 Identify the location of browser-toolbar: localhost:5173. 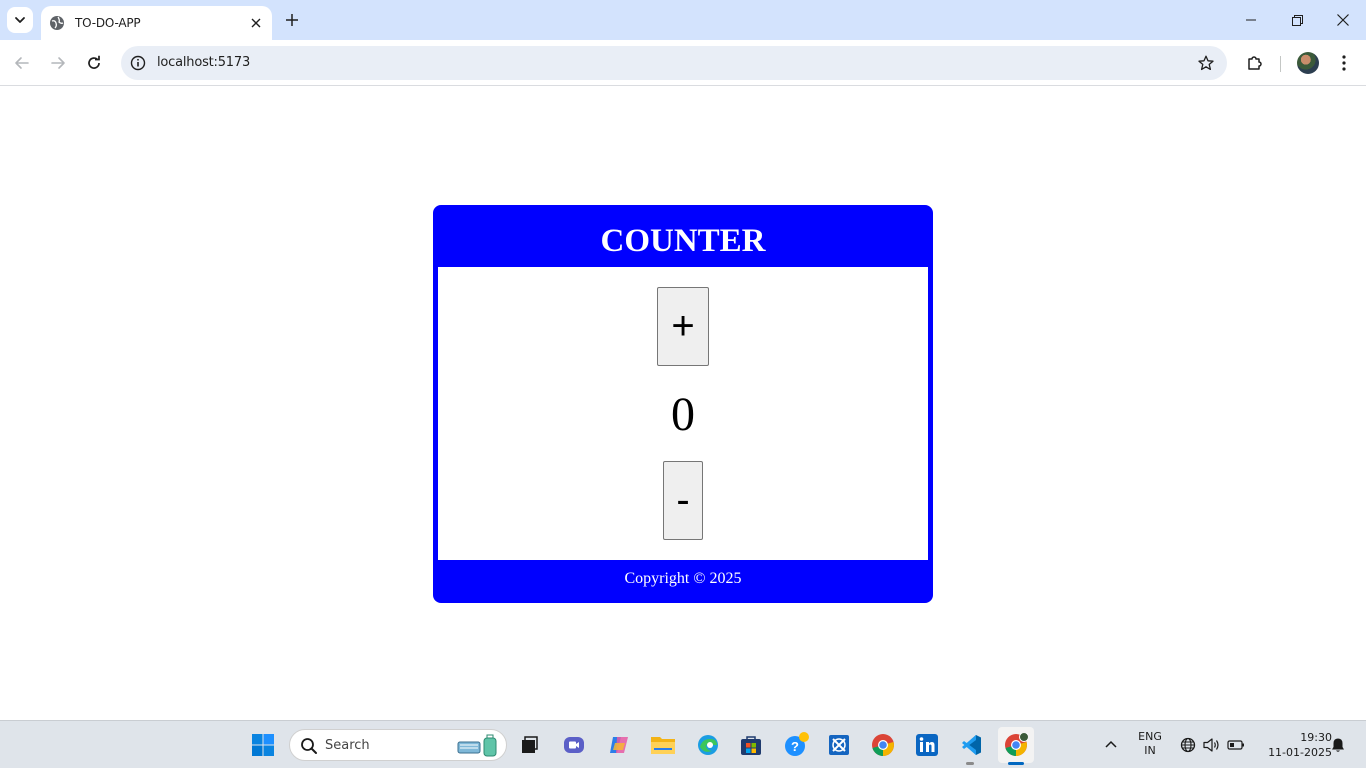
(683, 63).